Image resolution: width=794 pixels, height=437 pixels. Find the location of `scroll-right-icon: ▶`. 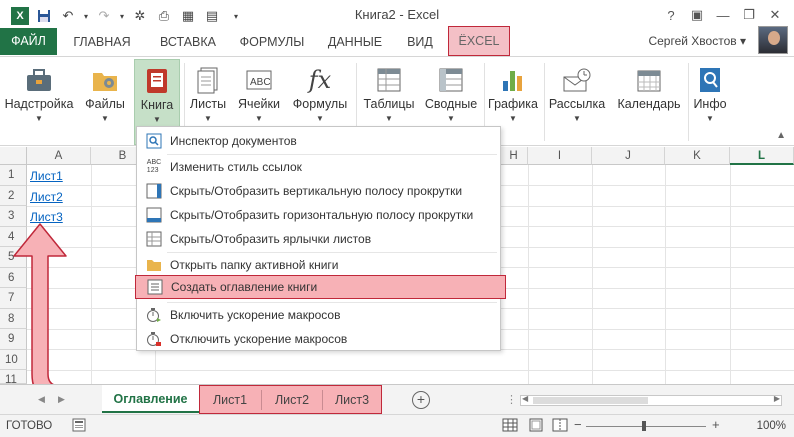

scroll-right-icon: ▶ is located at coordinates (777, 398).